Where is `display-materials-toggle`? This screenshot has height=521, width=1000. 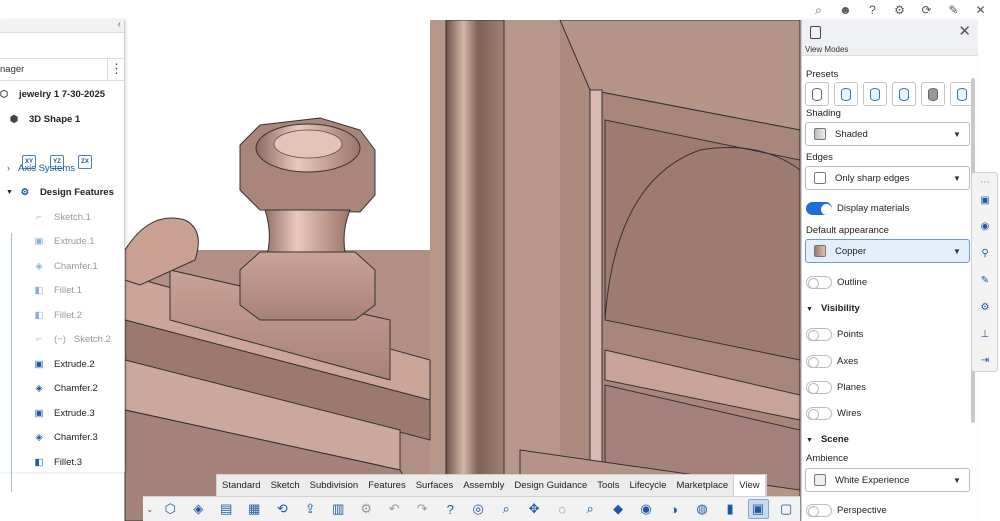 display-materials-toggle is located at coordinates (819, 208).